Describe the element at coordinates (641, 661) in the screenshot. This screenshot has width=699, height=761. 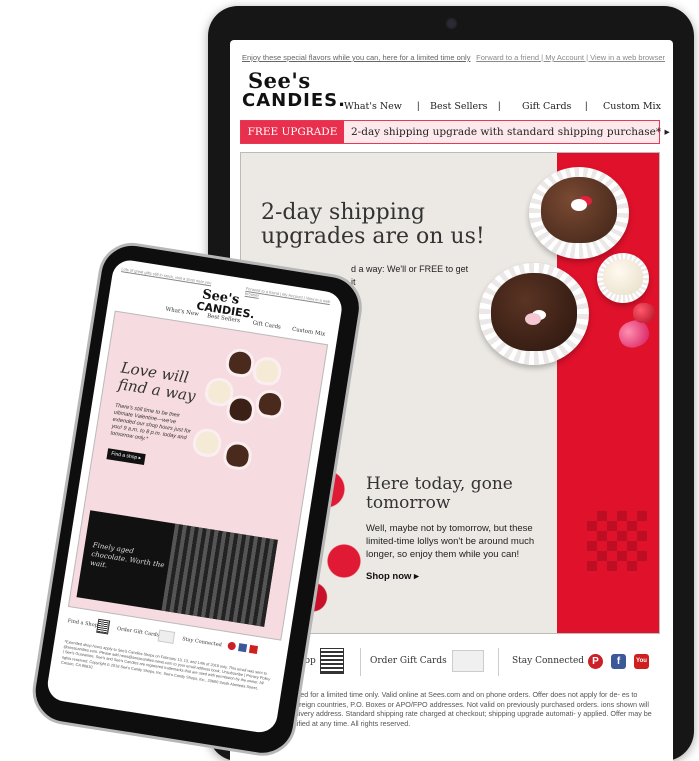
I see `youtube-icon: You` at that location.